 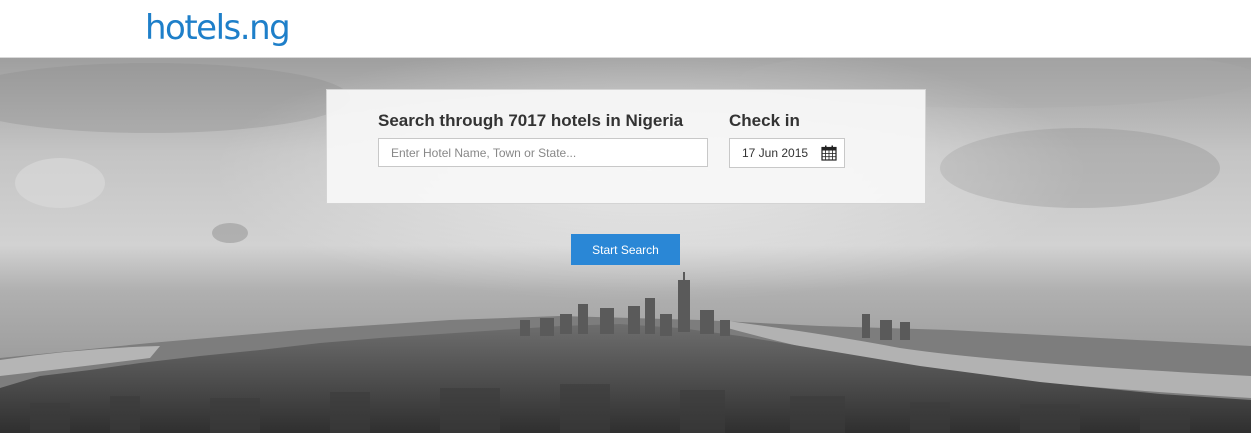 I want to click on checkin-date-field: 17 Jun 2015, so click(x=787, y=153).